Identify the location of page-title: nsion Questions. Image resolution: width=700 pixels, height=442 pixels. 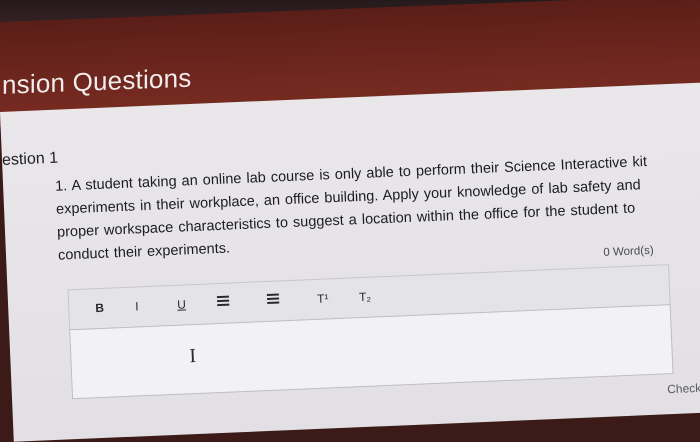
(97, 81).